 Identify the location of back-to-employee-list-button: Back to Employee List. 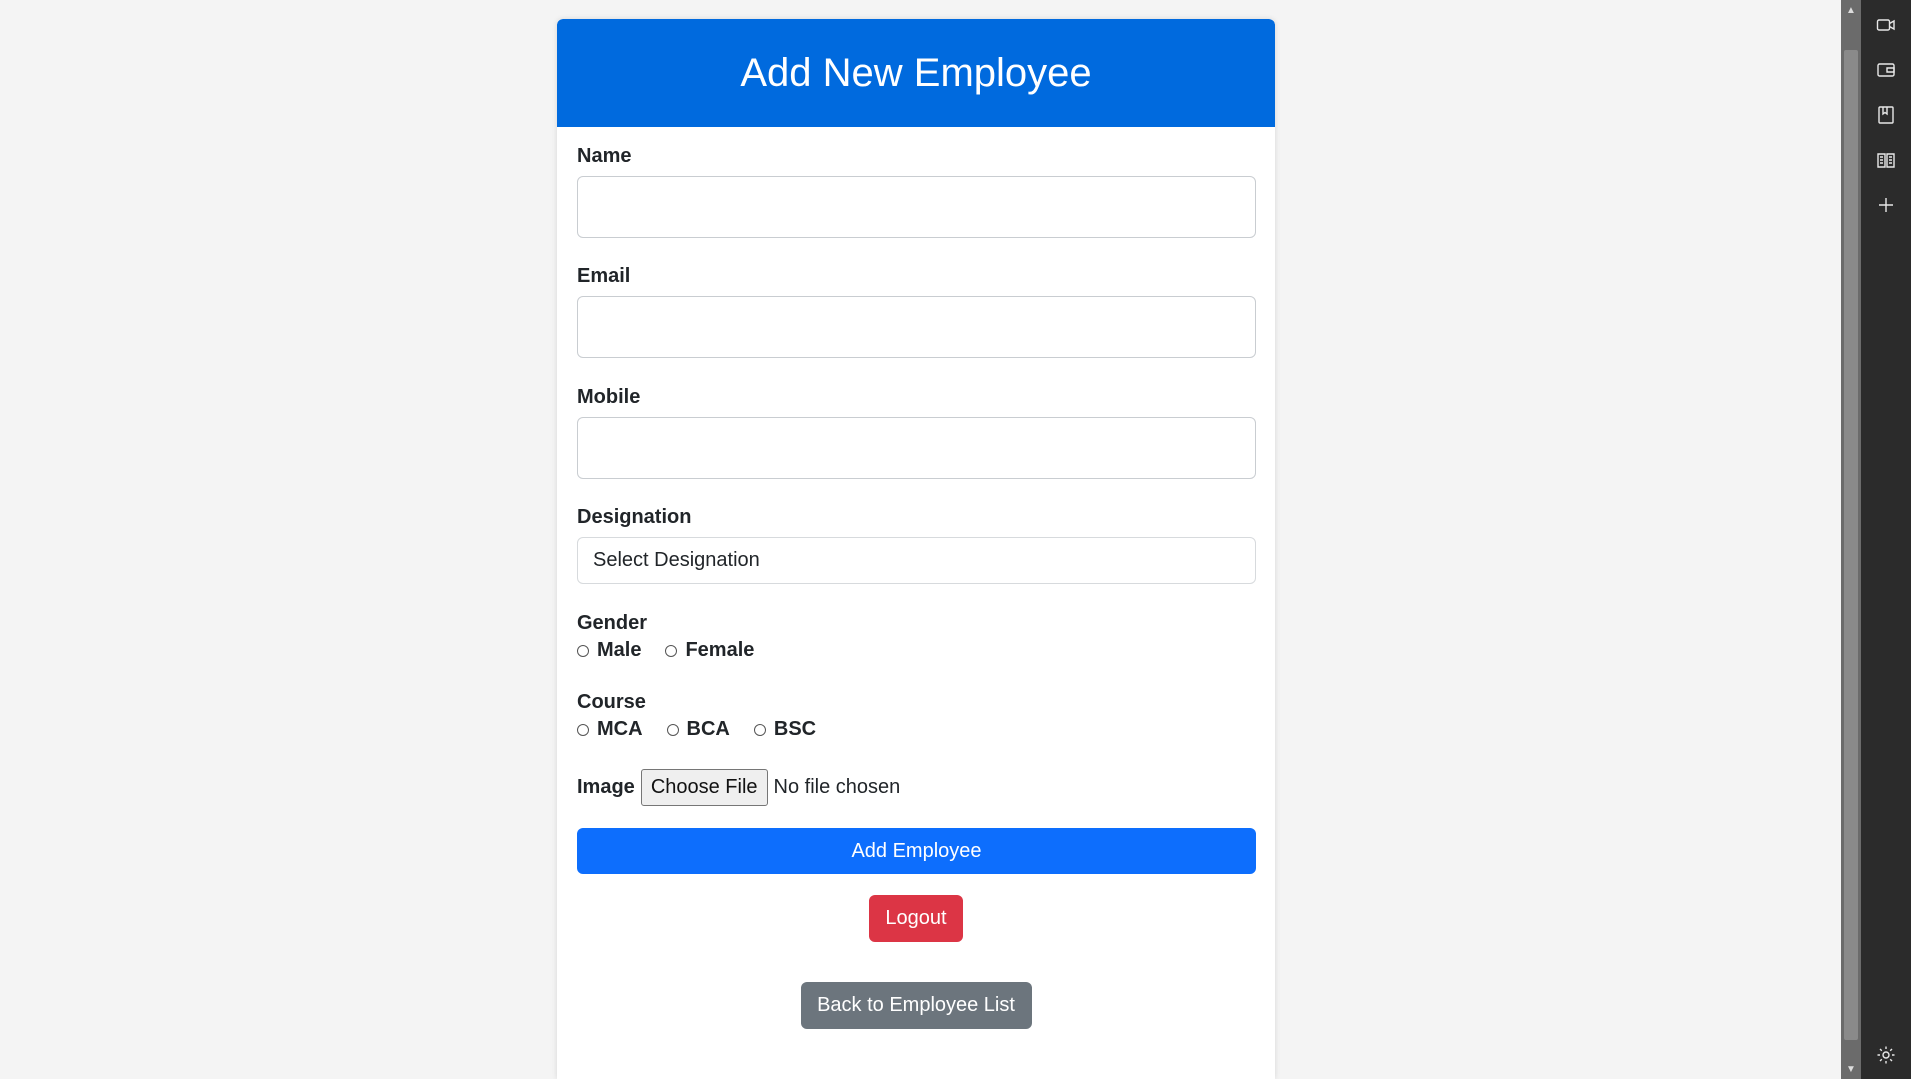
(916, 1005).